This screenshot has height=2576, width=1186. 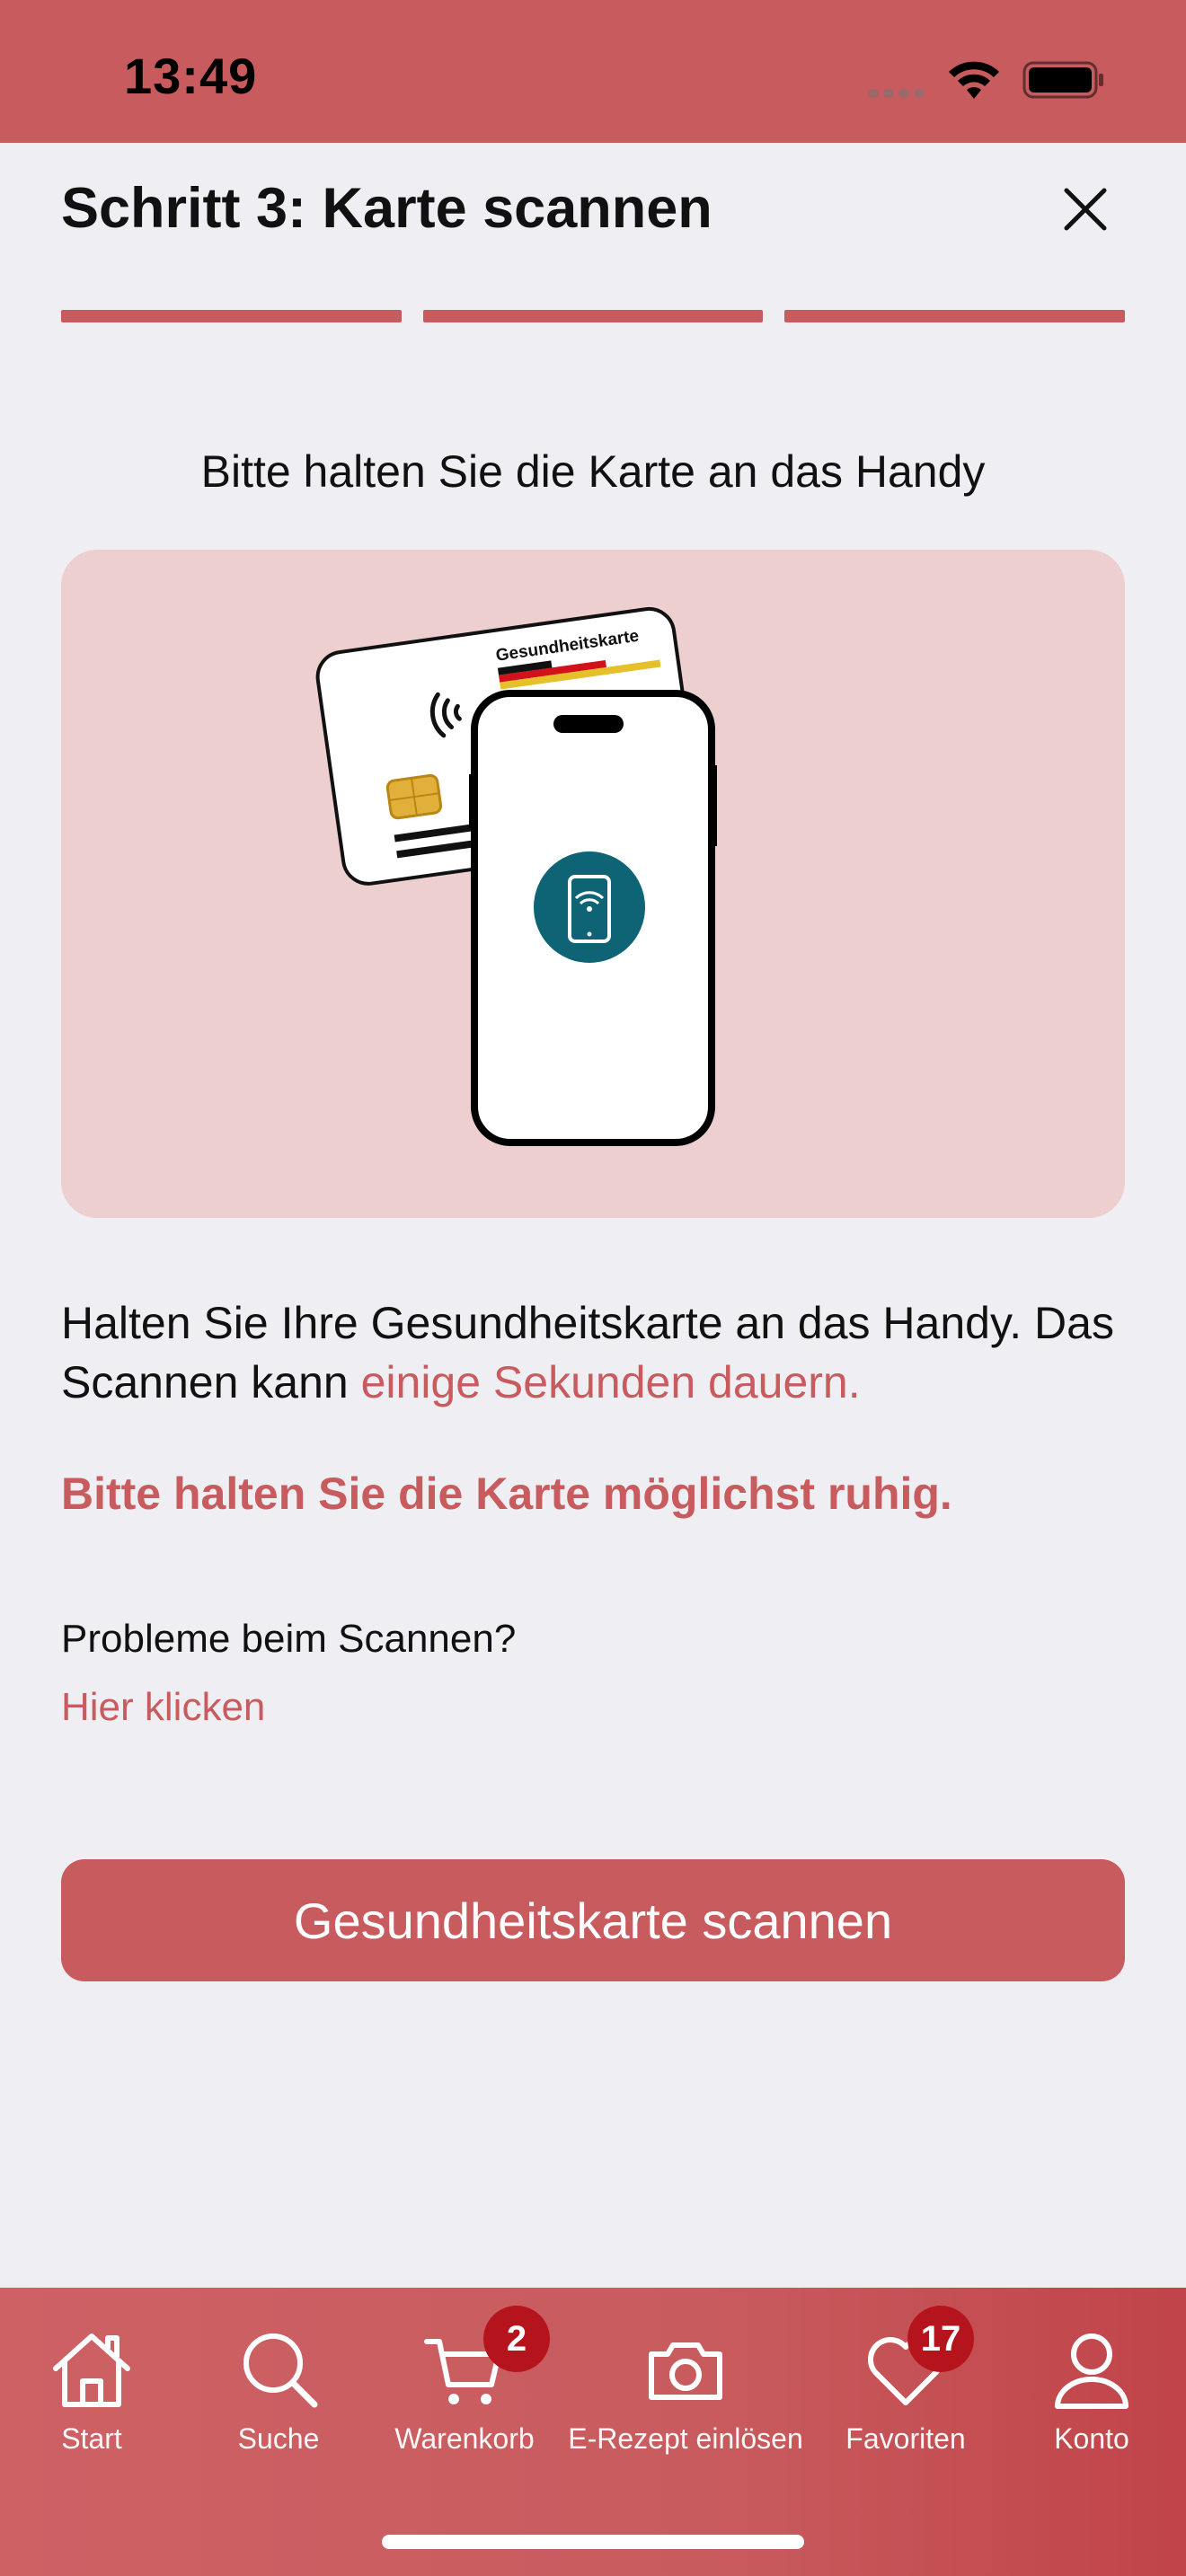 What do you see at coordinates (516, 2339) in the screenshot?
I see `cart-count-badge: 2` at bounding box center [516, 2339].